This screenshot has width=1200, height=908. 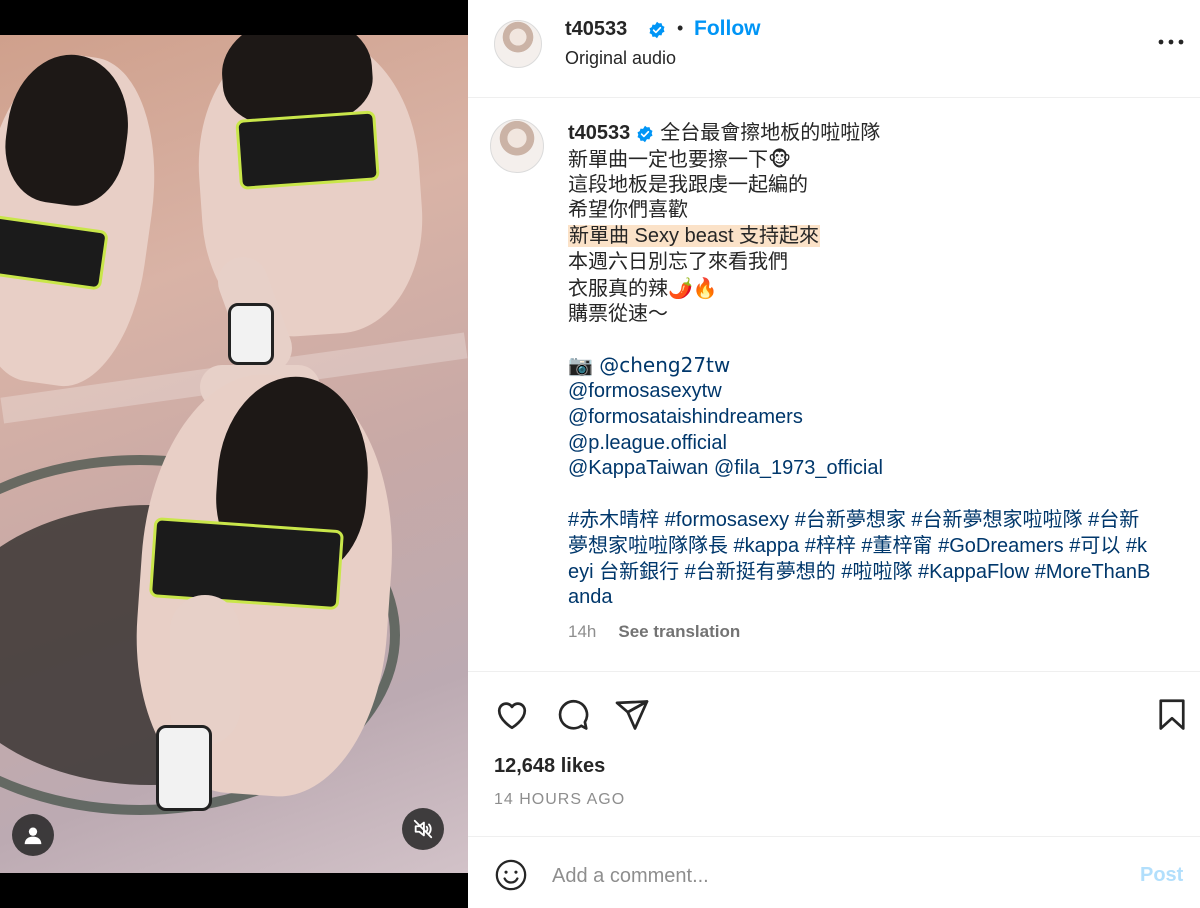 What do you see at coordinates (678, 261) in the screenshot?
I see `caption-line: 本週六日別忘了來看我們` at bounding box center [678, 261].